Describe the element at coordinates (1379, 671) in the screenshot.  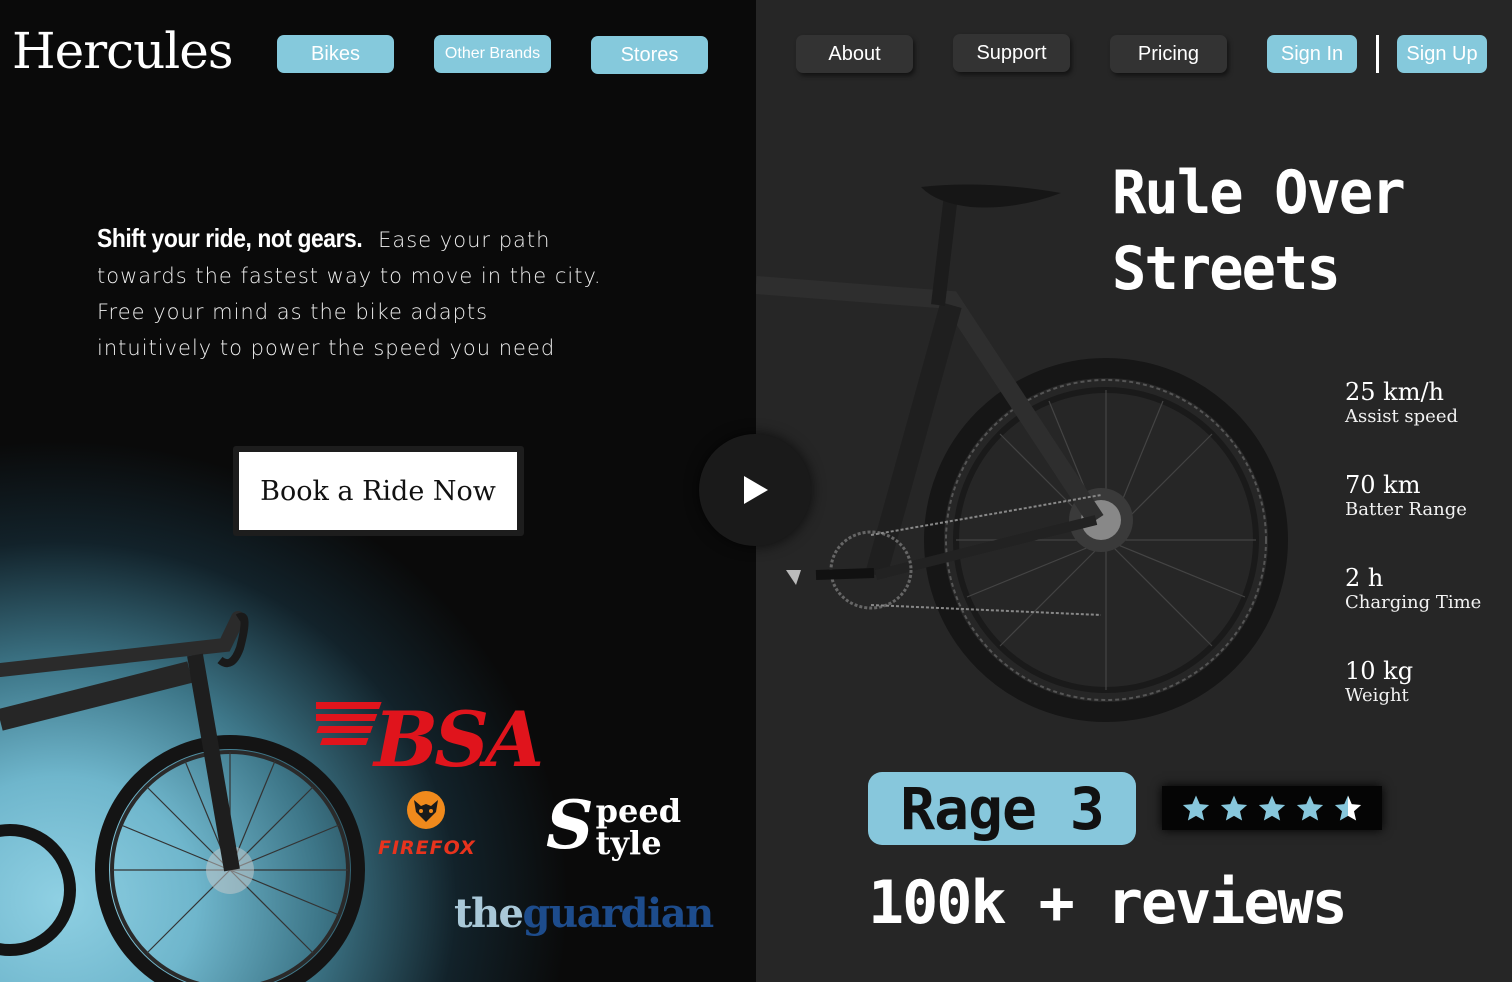
I see `spec-value: 10 kg` at that location.